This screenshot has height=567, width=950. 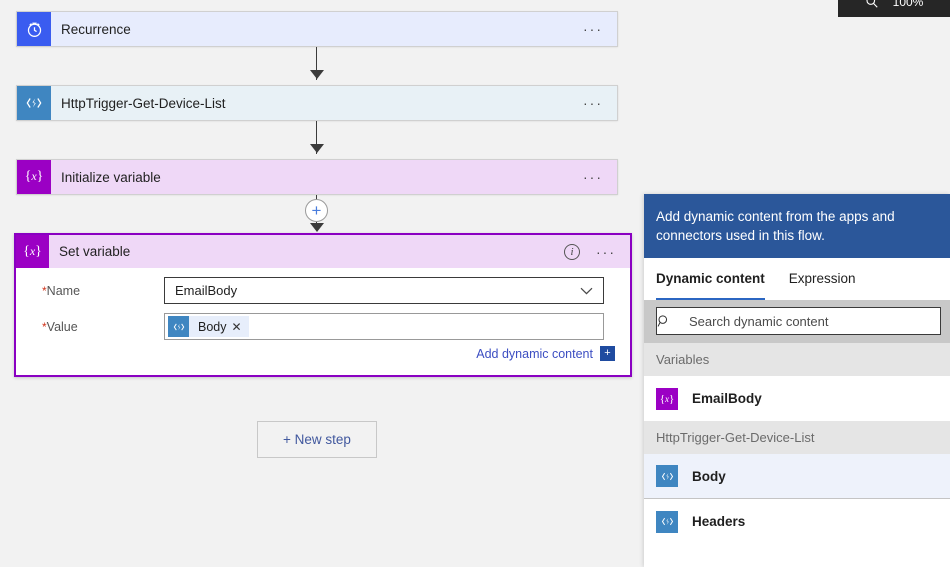 I want to click on search-input: Search dynamic content, so click(x=798, y=321).